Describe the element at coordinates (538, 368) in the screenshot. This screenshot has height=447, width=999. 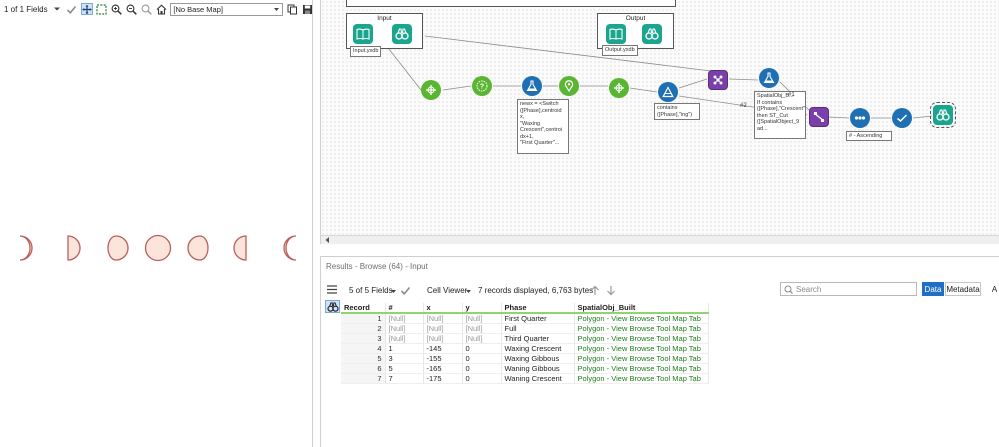
I see `table-cell: Waning Gibbous` at that location.